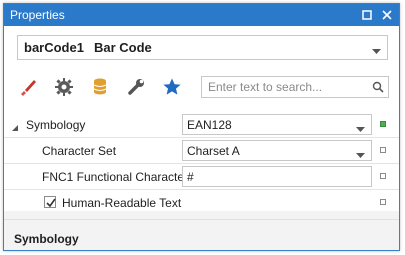 The image size is (405, 255). I want to click on modified-marker, so click(383, 124).